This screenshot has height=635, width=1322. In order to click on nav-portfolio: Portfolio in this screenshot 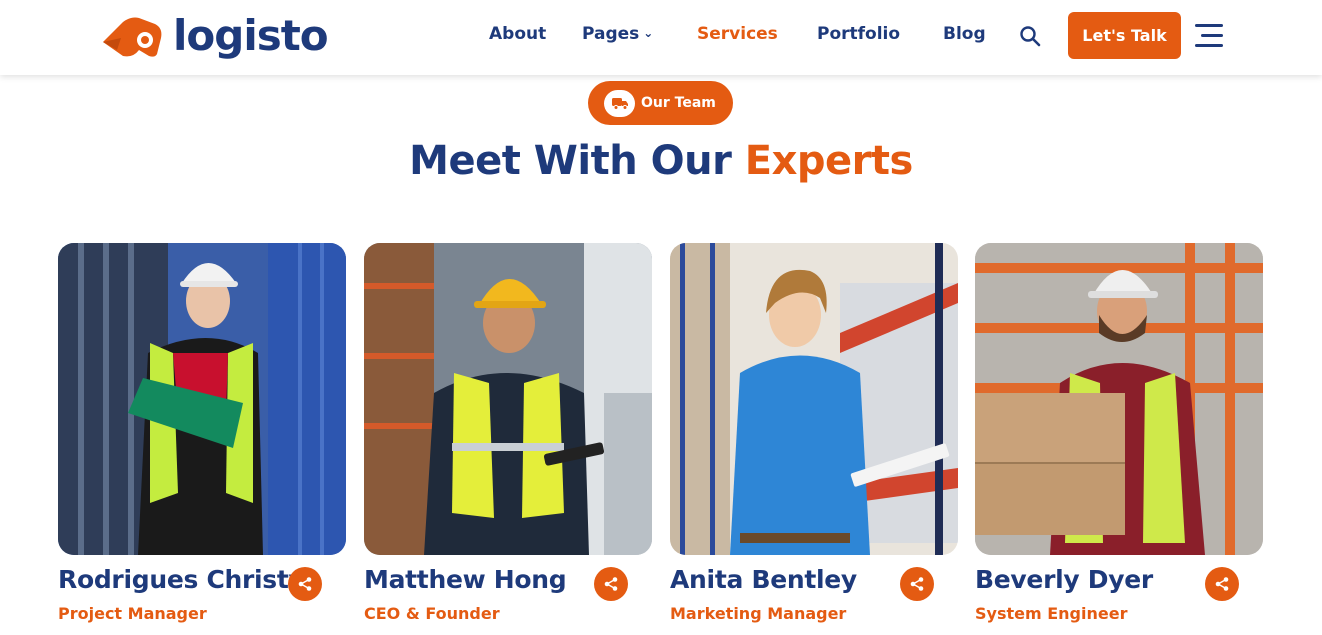, I will do `click(858, 34)`.